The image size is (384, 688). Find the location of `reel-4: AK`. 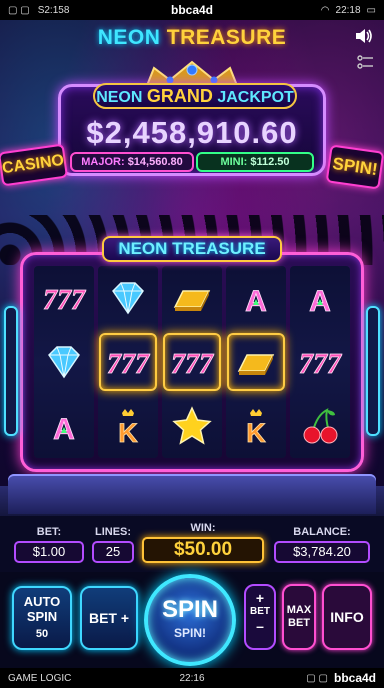

reel-4: AK is located at coordinates (256, 362).